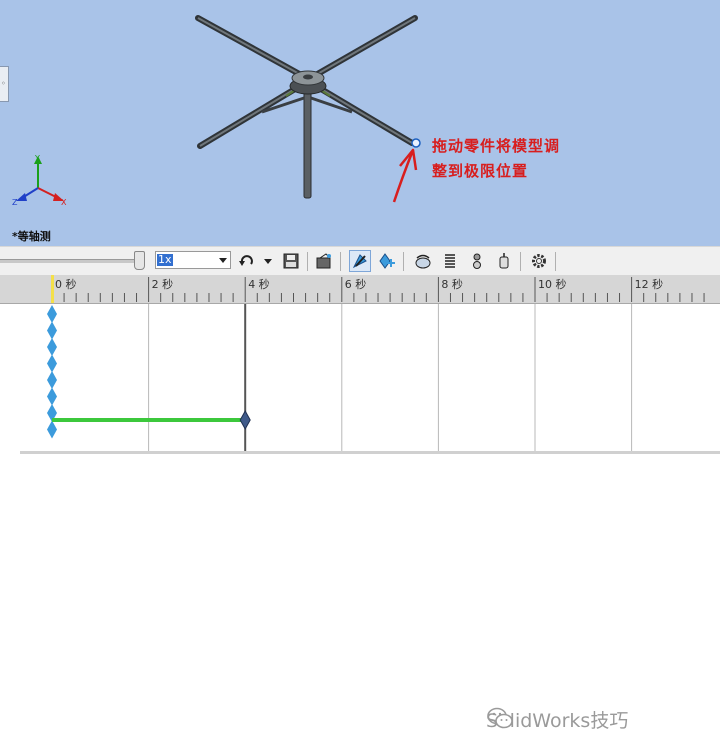  Describe the element at coordinates (193, 260) in the screenshot. I see `playback-speed-select: 1x` at that location.